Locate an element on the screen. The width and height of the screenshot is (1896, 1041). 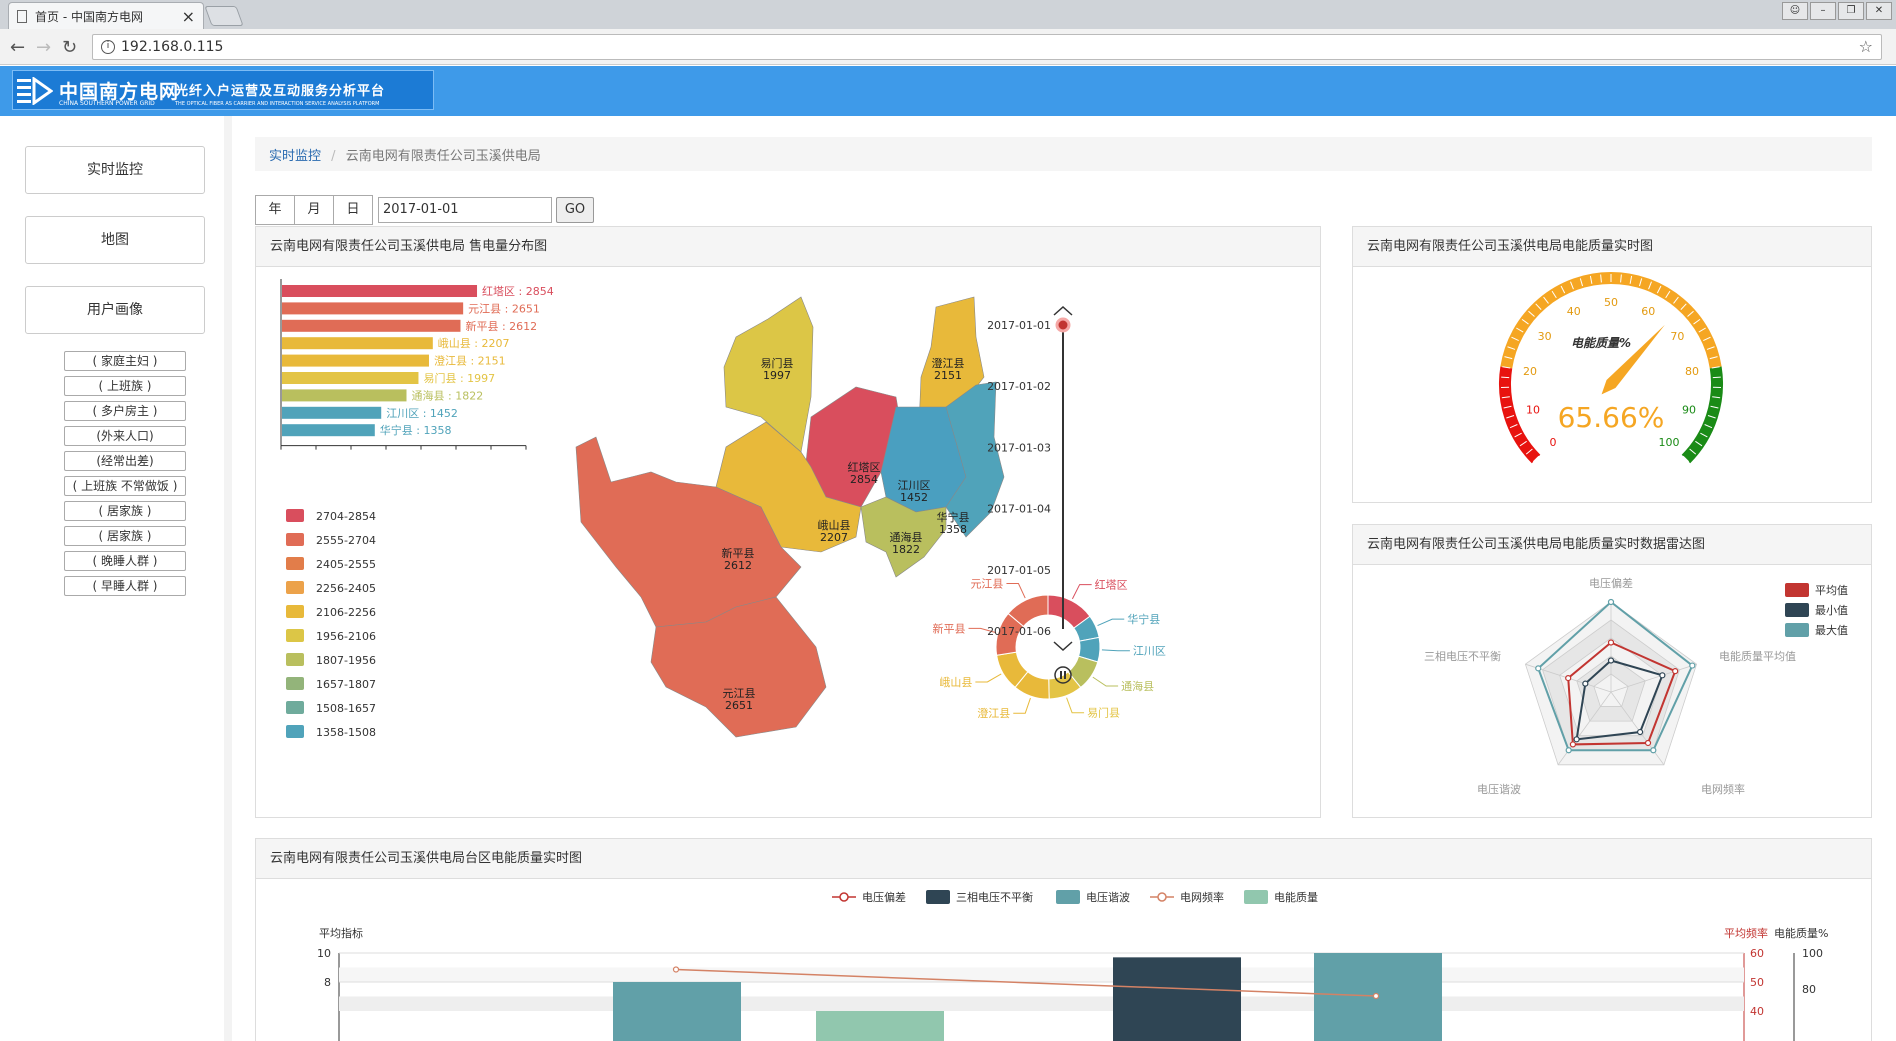
combo-legend-label: 电能质量 is located at coordinates (1296, 897).